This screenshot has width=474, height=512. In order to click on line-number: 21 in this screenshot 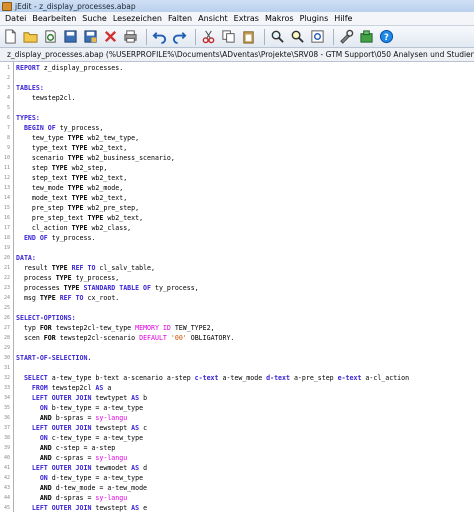, I will do `click(6, 268)`.